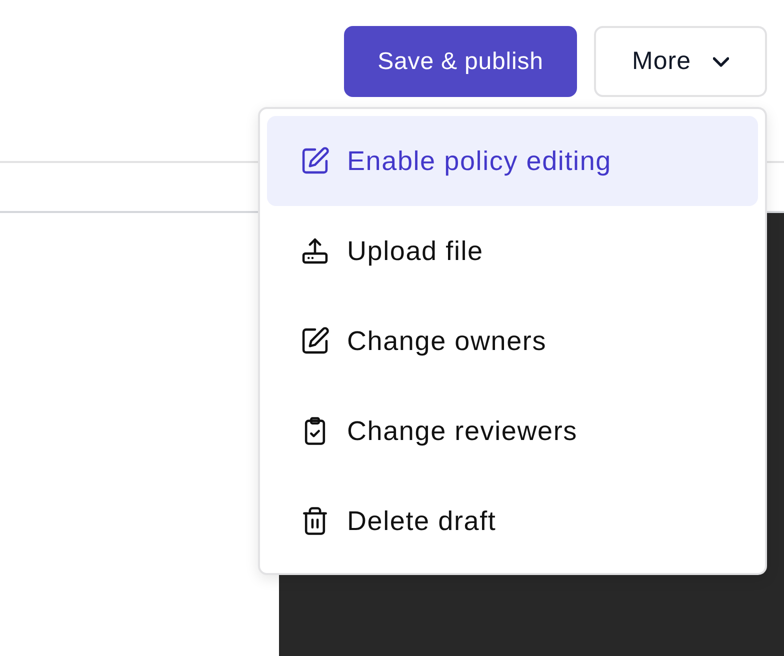 The image size is (784, 656). What do you see at coordinates (460, 61) in the screenshot?
I see `save-publish-button: Save & publish` at bounding box center [460, 61].